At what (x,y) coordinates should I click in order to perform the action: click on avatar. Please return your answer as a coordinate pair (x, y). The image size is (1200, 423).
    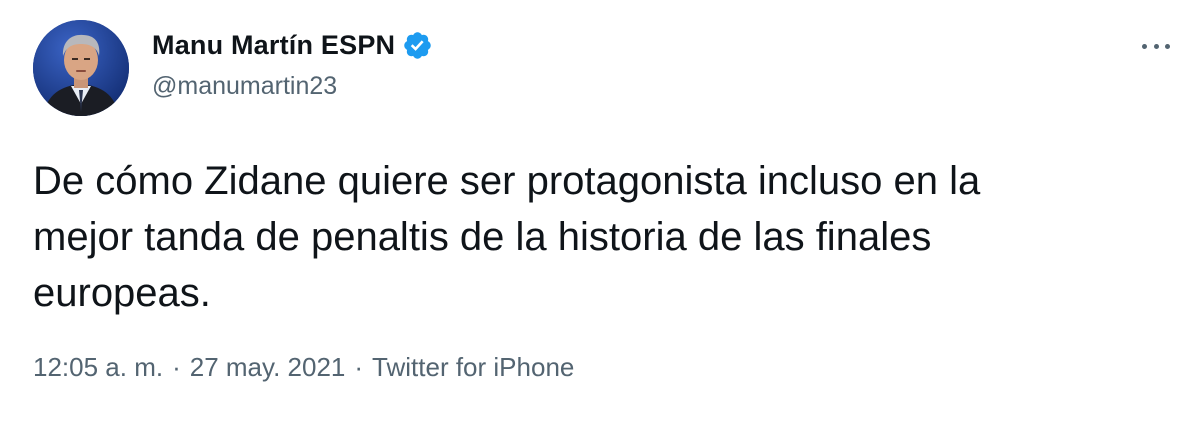
    Looking at the image, I should click on (81, 68).